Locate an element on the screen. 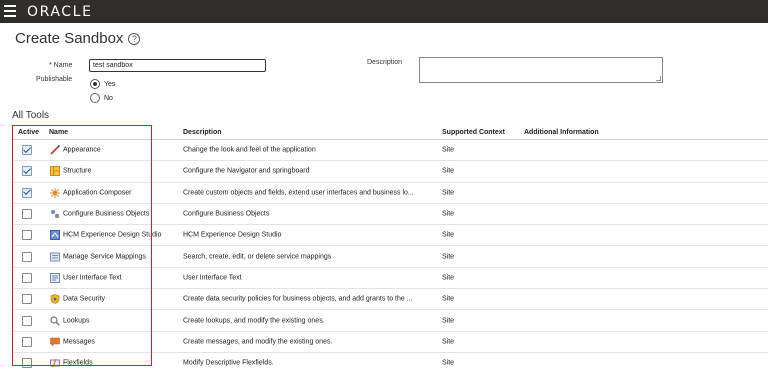  top-bar: ORACLE is located at coordinates (384, 11).